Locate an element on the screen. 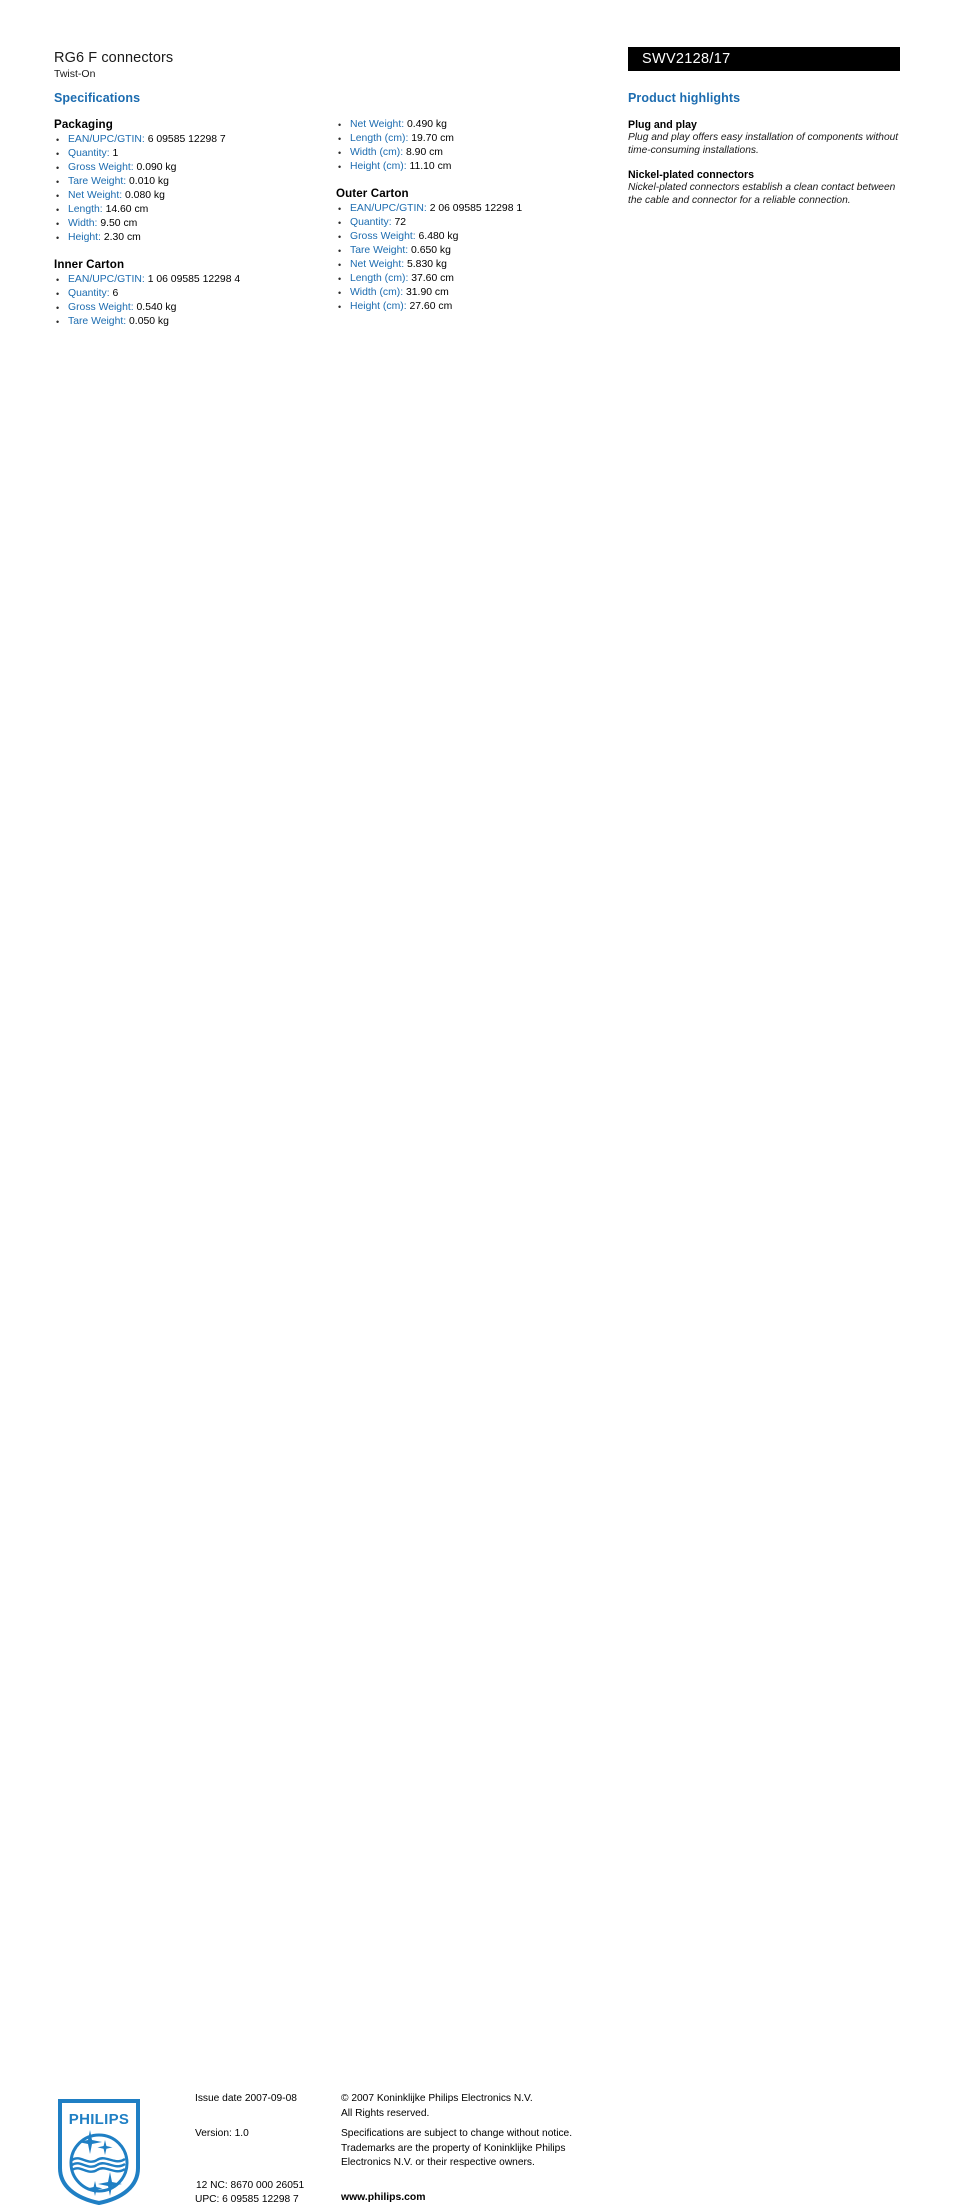 The width and height of the screenshot is (954, 2207). spec-item-value: 72 is located at coordinates (400, 222).